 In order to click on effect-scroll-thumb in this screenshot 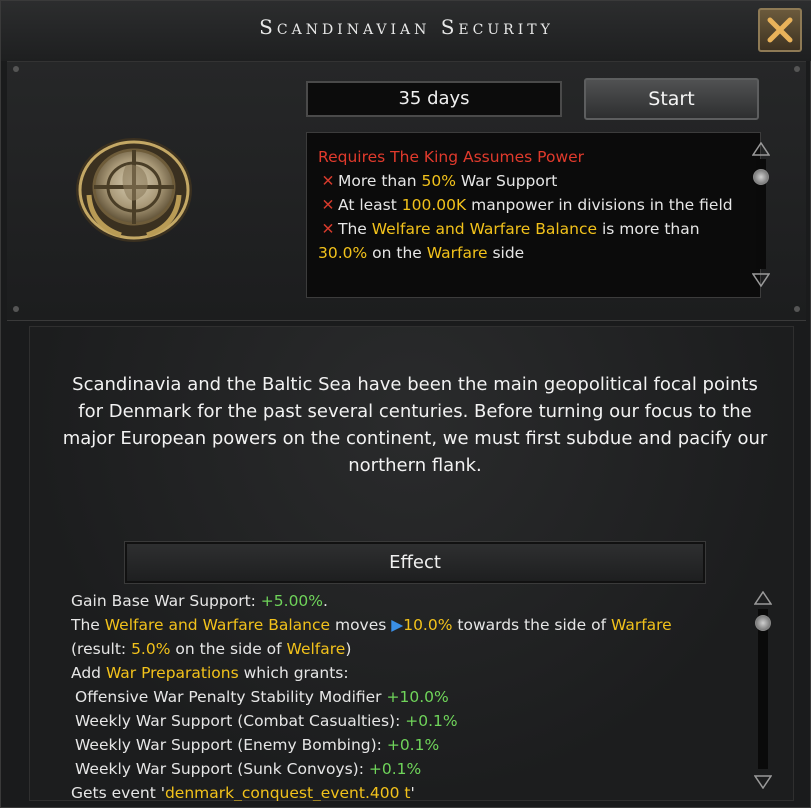, I will do `click(763, 623)`.